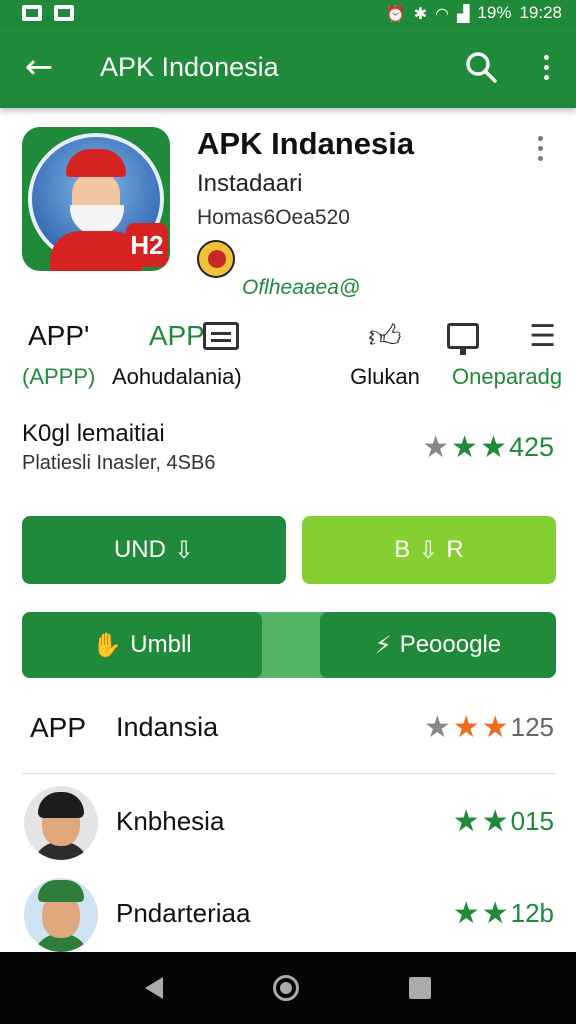 The height and width of the screenshot is (1024, 576). What do you see at coordinates (119, 463) in the screenshot?
I see `rating-subtitle: Platiesli Inasler, 4SB6` at bounding box center [119, 463].